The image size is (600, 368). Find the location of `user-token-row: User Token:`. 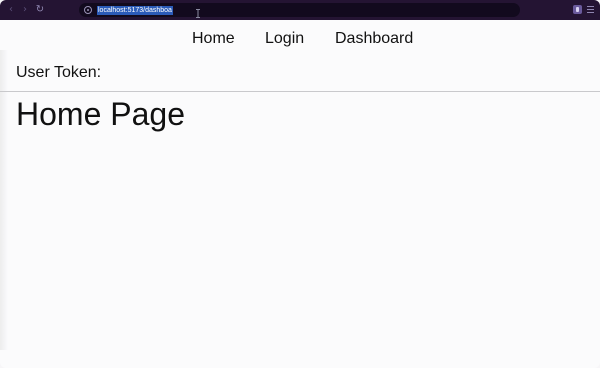

user-token-row: User Token: is located at coordinates (60, 73).